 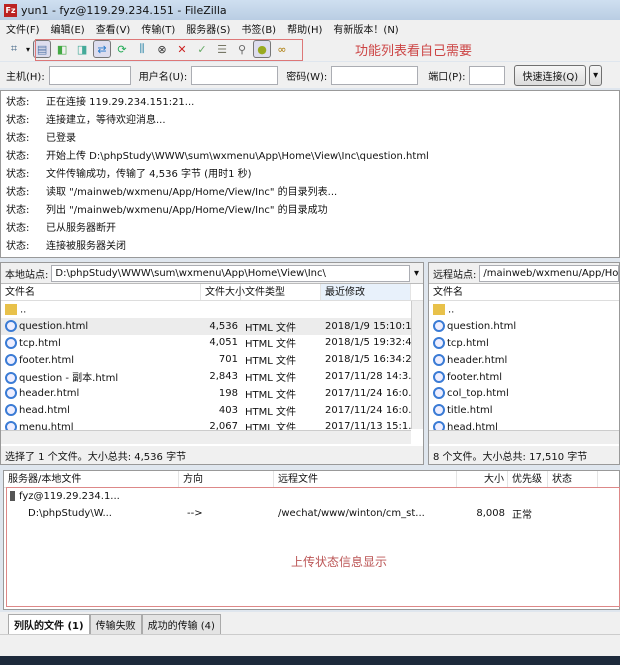 What do you see at coordinates (417, 365) in the screenshot?
I see `vertical-scrollbar` at bounding box center [417, 365].